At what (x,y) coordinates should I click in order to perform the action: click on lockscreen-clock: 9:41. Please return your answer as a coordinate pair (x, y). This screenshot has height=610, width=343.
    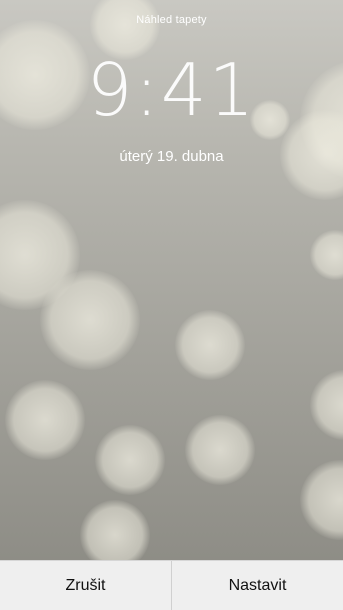
    Looking at the image, I should click on (171, 90).